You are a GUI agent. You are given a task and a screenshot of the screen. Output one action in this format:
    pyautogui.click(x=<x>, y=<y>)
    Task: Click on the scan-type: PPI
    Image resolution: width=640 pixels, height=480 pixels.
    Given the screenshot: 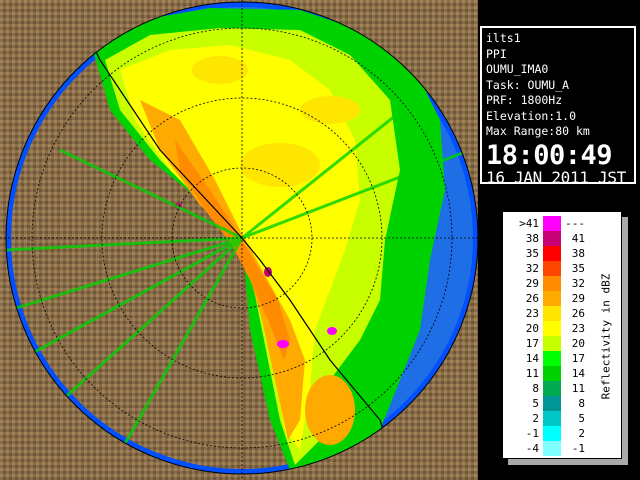 What is the action you would take?
    pyautogui.click(x=496, y=53)
    